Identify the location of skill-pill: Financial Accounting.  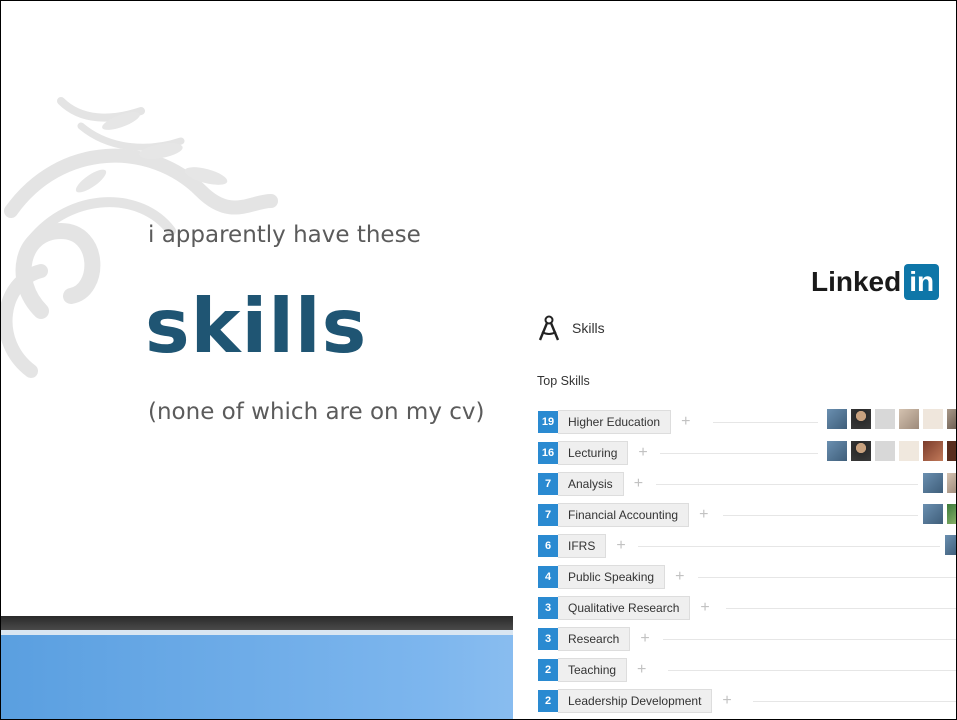
(624, 515).